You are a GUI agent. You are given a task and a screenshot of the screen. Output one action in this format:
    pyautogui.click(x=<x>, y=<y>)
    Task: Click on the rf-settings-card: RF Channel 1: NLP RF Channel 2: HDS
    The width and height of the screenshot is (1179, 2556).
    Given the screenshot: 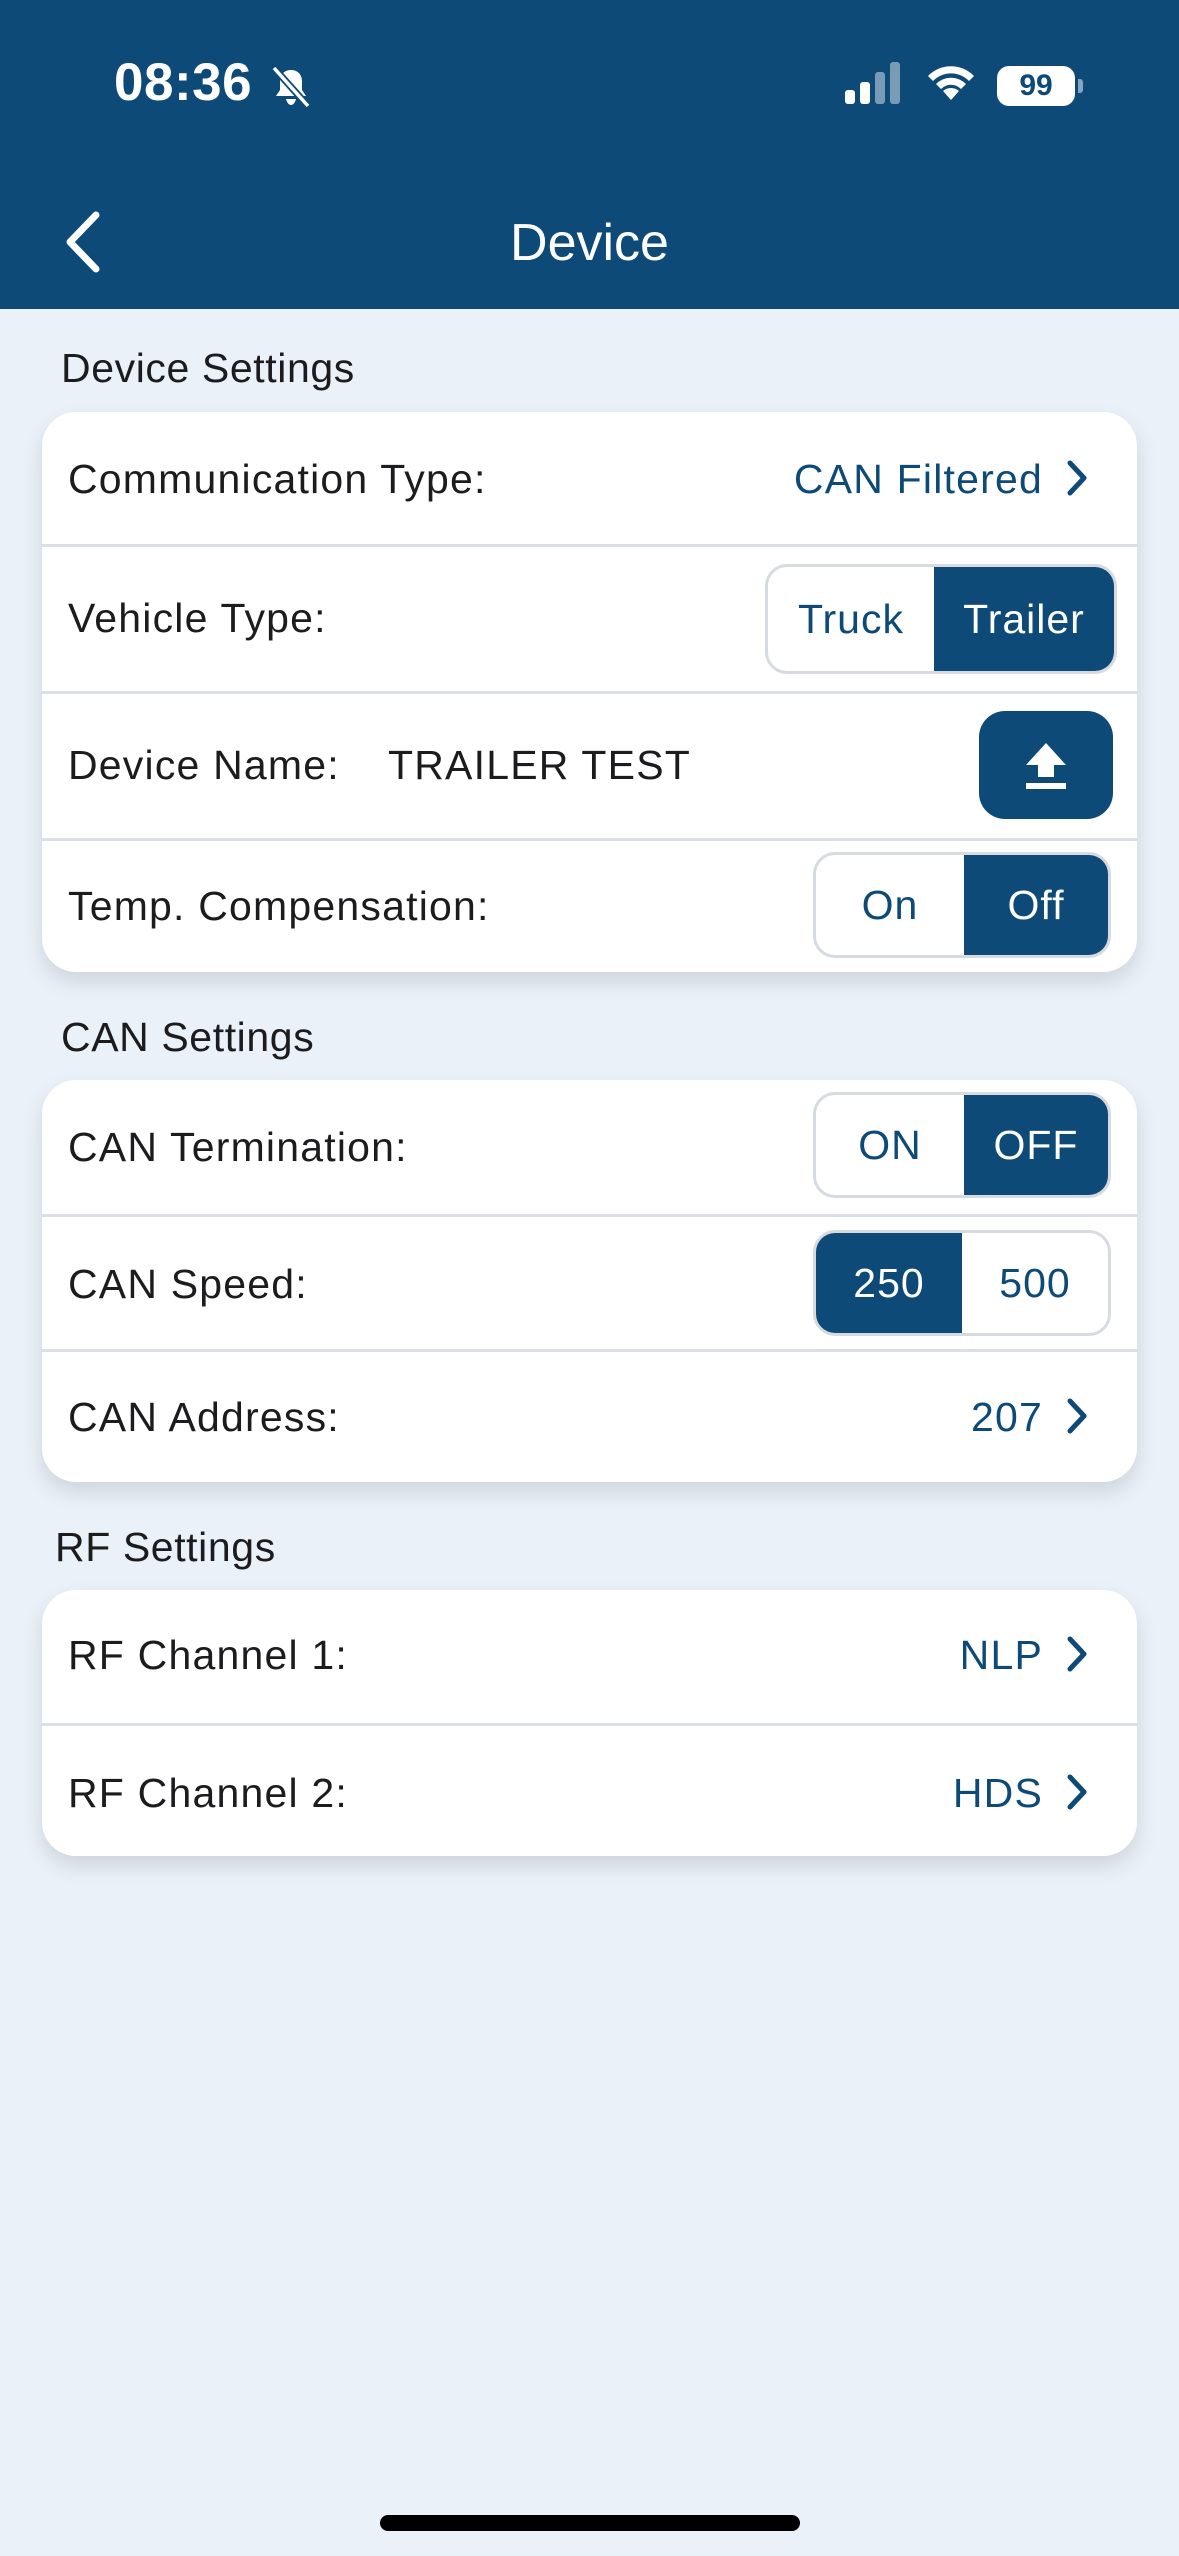 What is the action you would take?
    pyautogui.click(x=589, y=1723)
    